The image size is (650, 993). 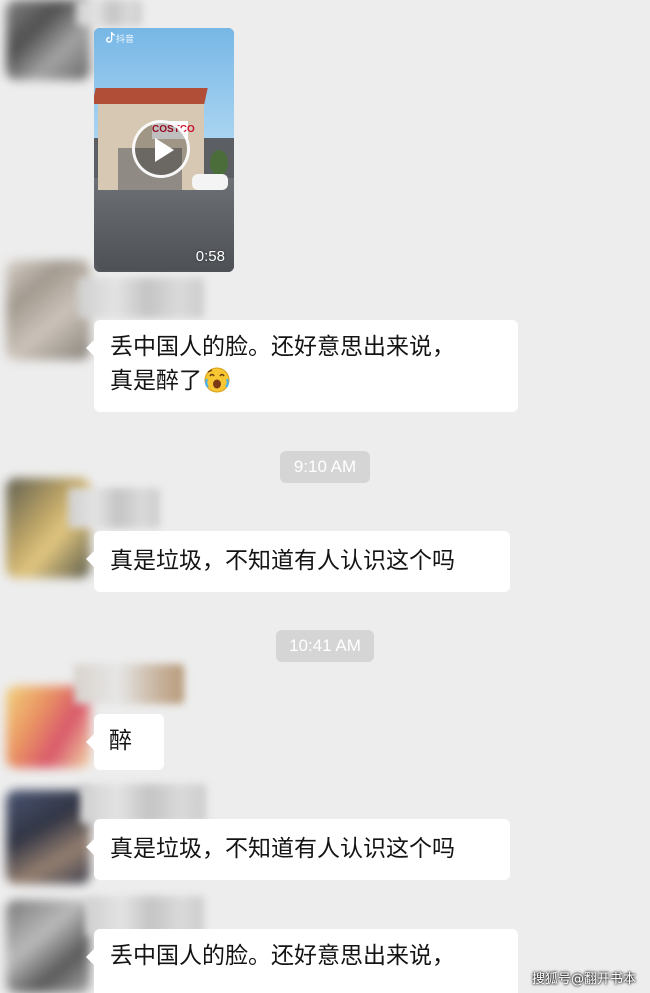 I want to click on message-timestamp: 9:10 AM, so click(x=325, y=467).